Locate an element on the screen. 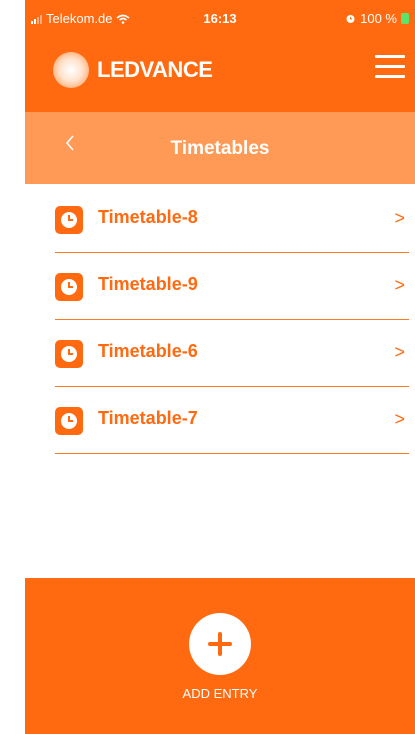 This screenshot has width=415, height=734. app-header: LEDVANCE is located at coordinates (220, 75).